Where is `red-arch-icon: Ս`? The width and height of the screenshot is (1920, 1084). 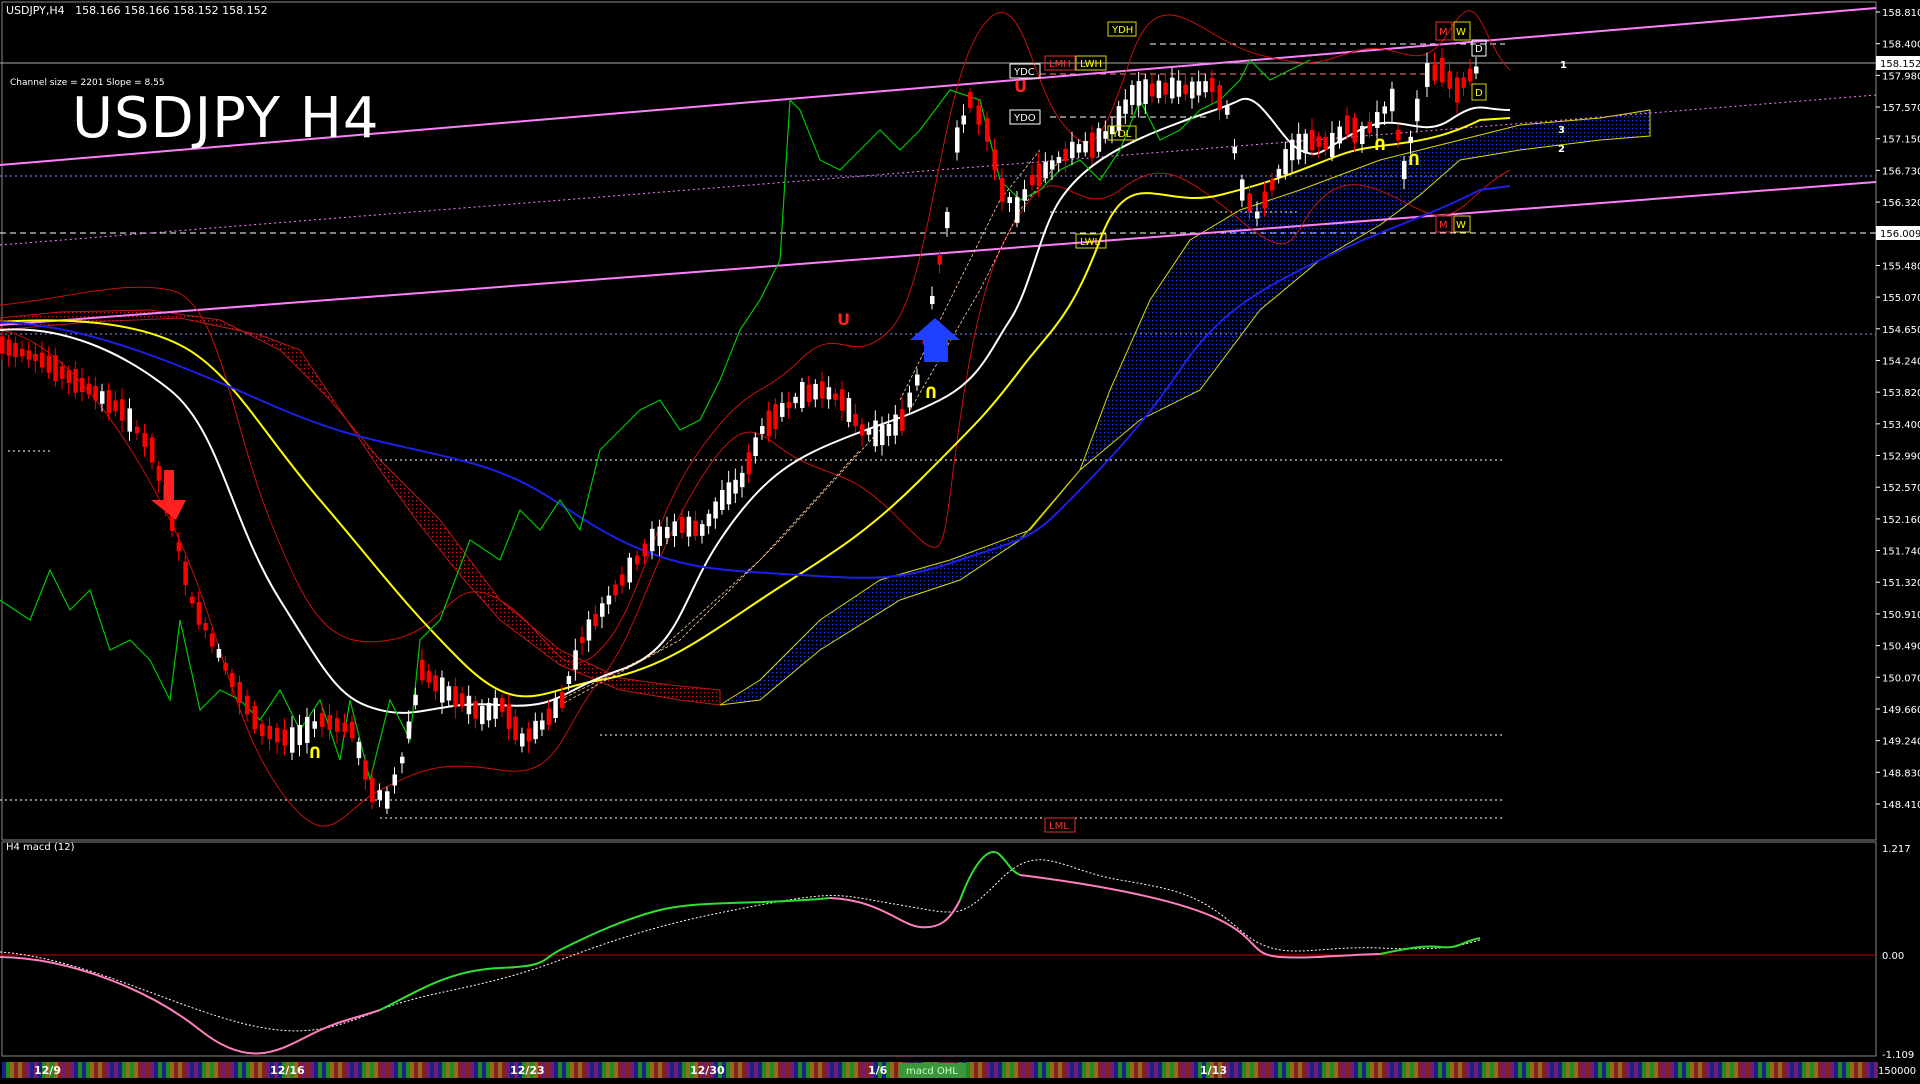 red-arch-icon: Ս is located at coordinates (1020, 86).